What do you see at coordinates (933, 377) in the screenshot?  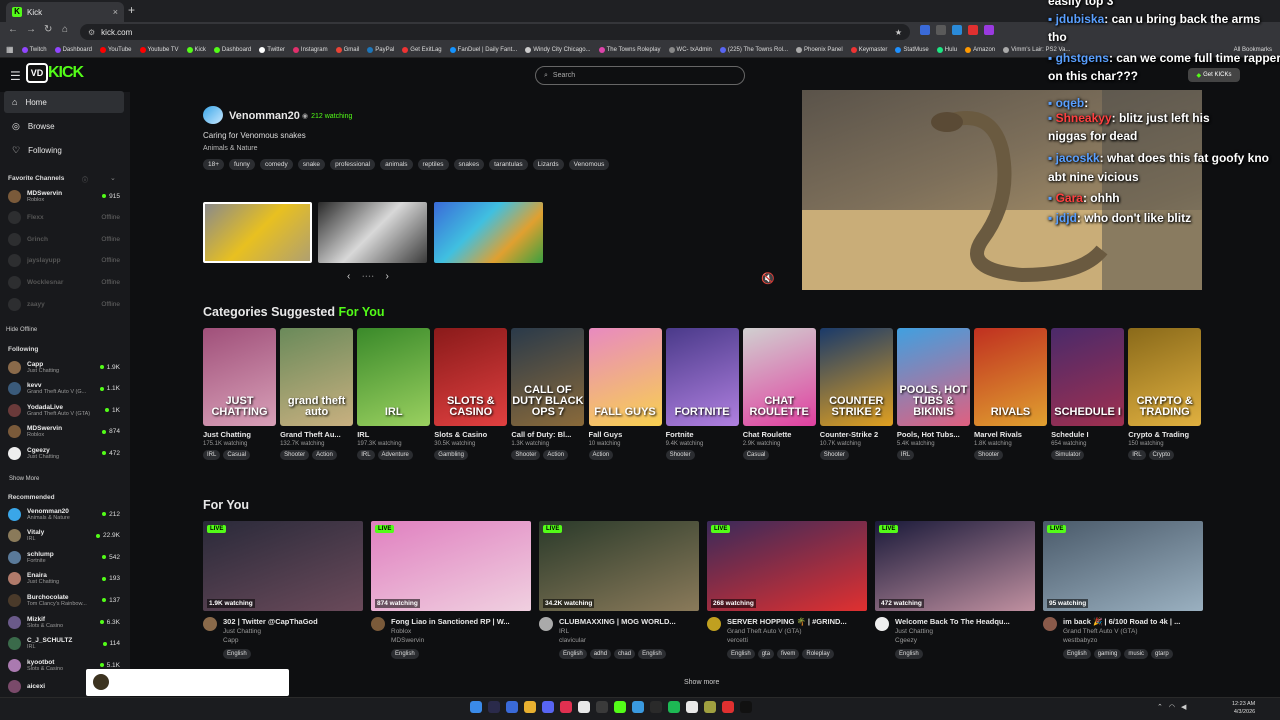 I see `category-cover: POOLS, HOT TUBS & BIKINIS` at bounding box center [933, 377].